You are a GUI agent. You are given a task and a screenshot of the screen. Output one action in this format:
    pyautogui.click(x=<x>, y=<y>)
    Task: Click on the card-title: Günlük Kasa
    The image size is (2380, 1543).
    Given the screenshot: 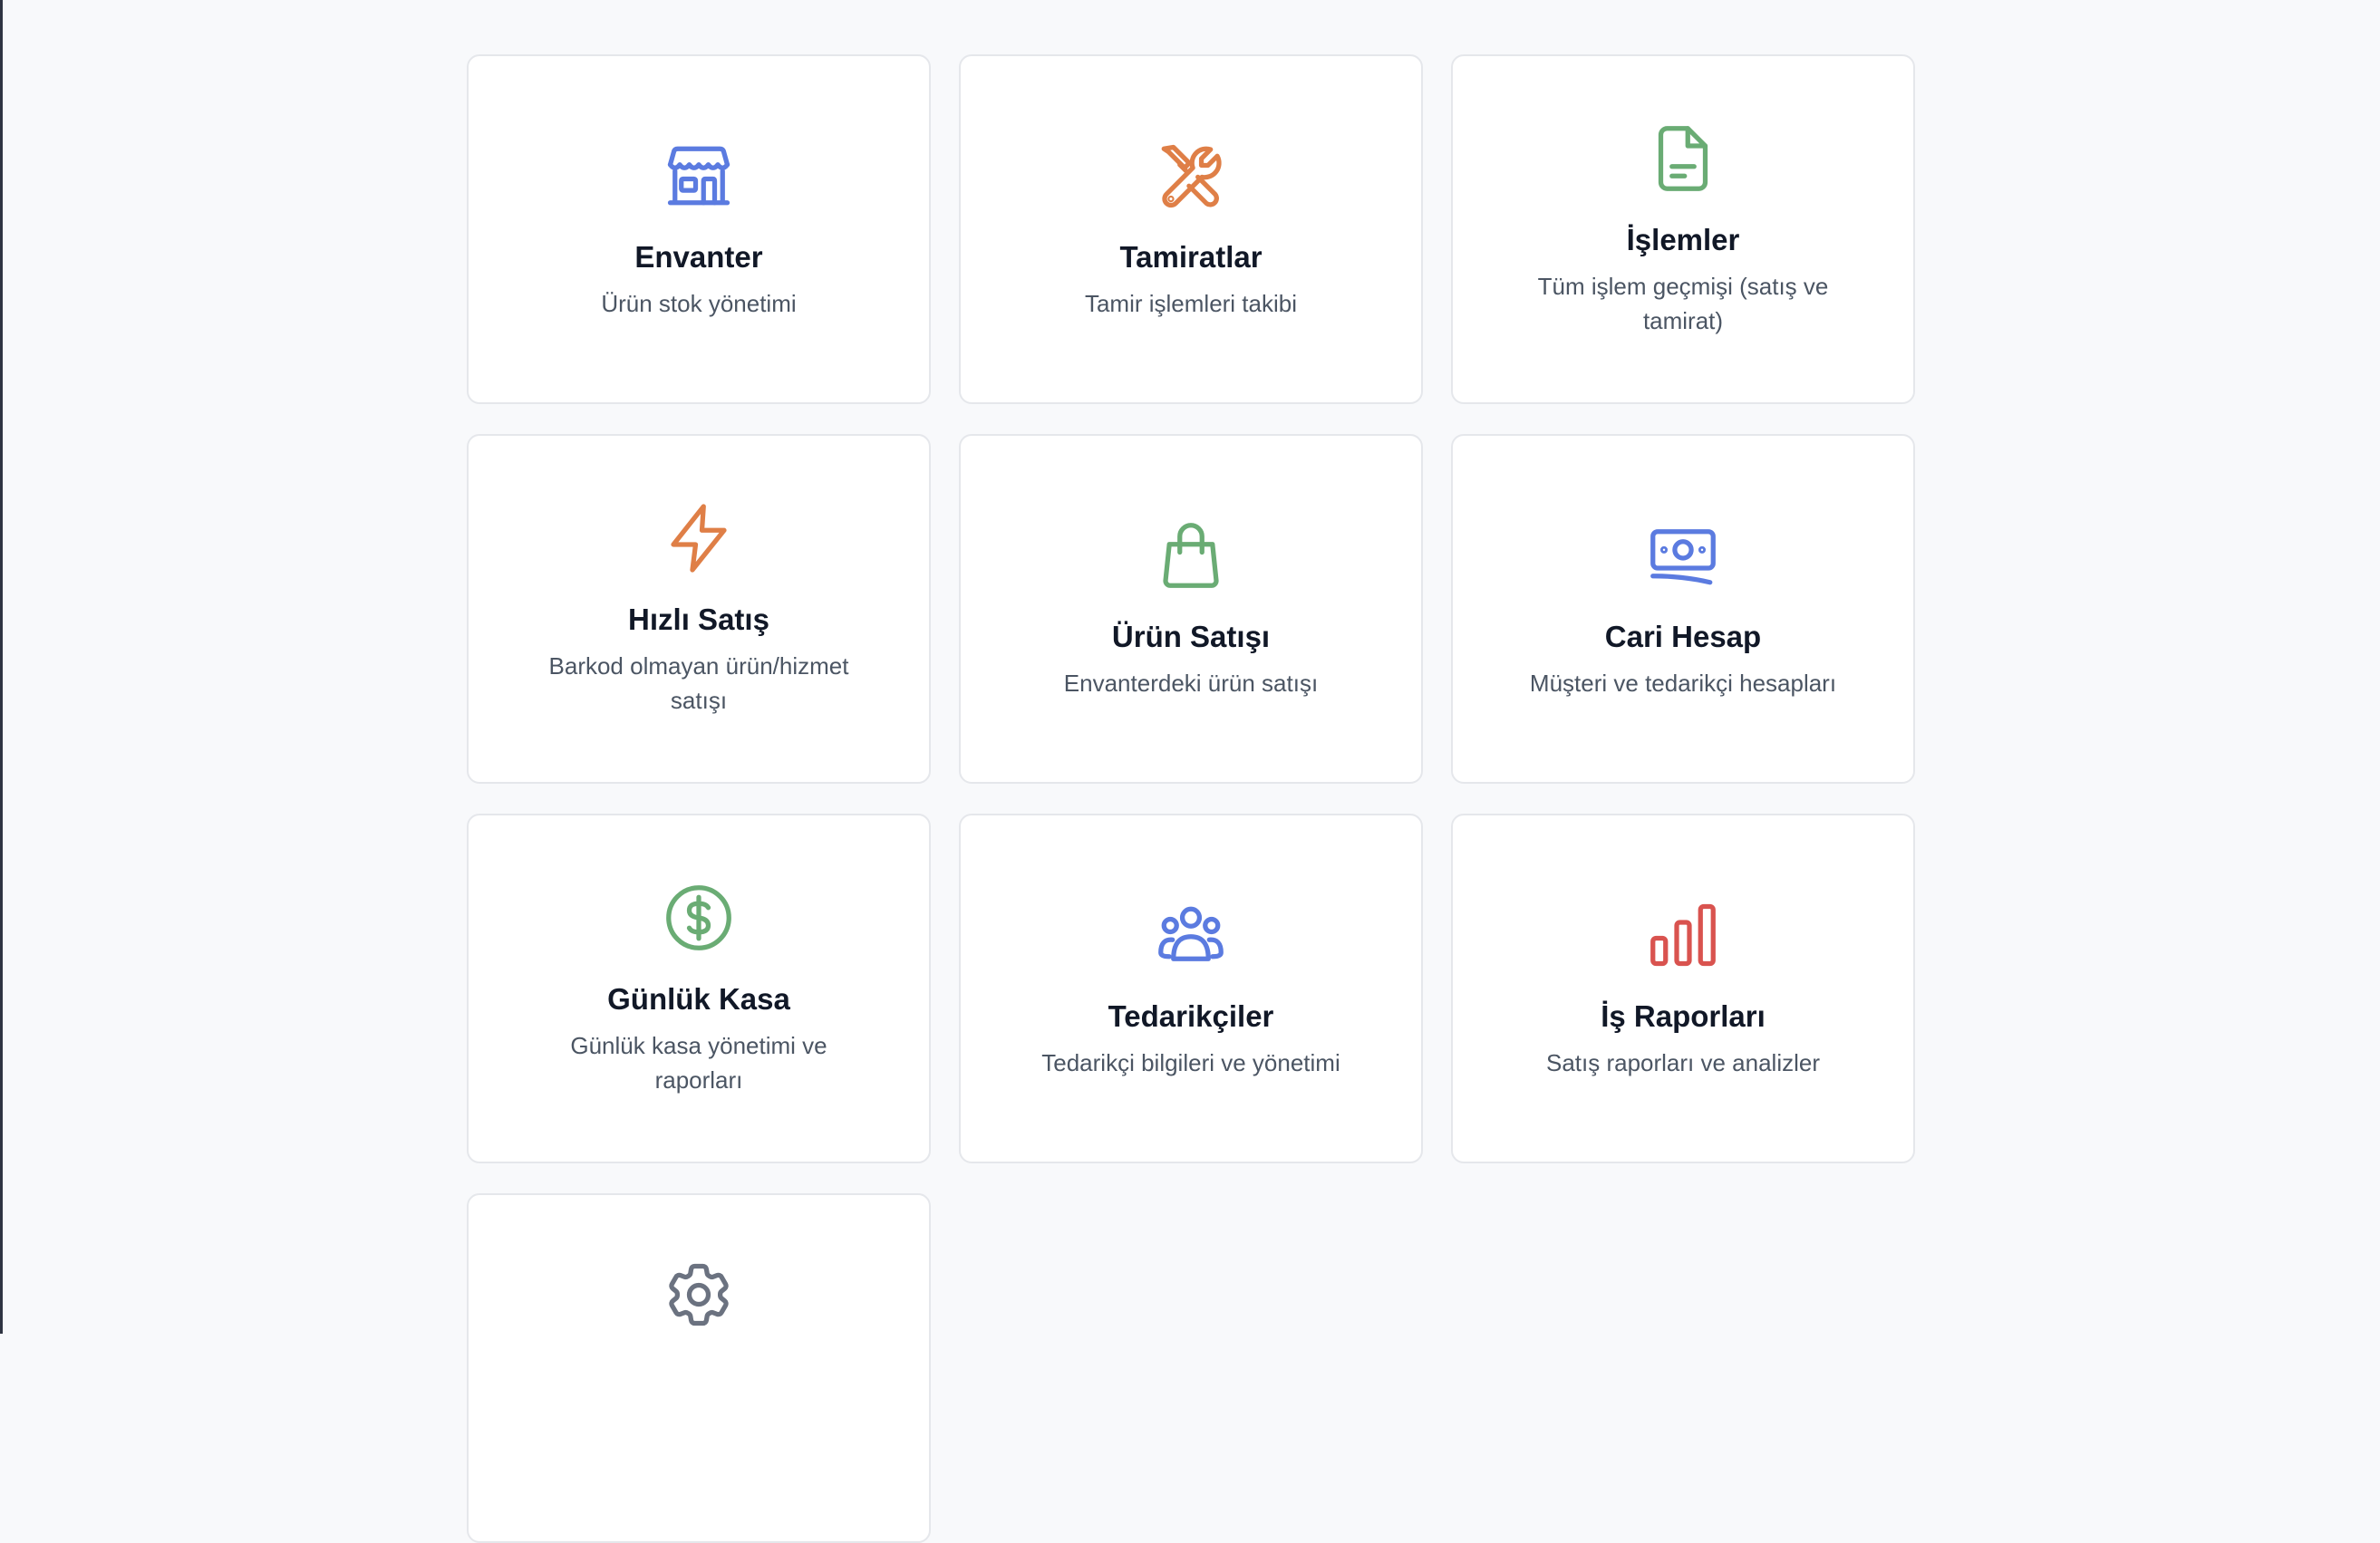 What is the action you would take?
    pyautogui.click(x=699, y=999)
    